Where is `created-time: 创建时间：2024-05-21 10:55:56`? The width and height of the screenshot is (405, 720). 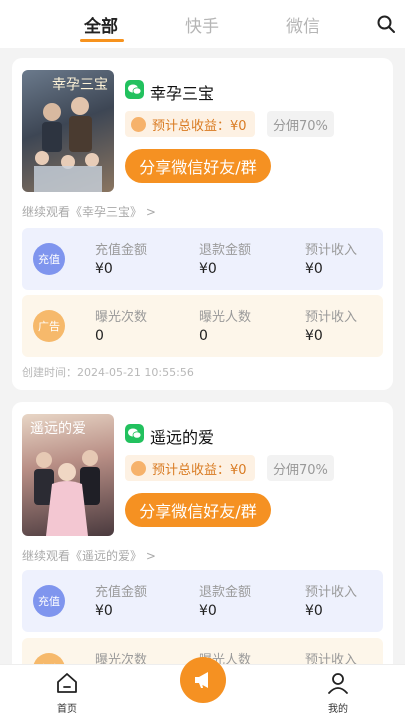
created-time: 创建时间：2024-05-21 10:55:56 is located at coordinates (108, 372).